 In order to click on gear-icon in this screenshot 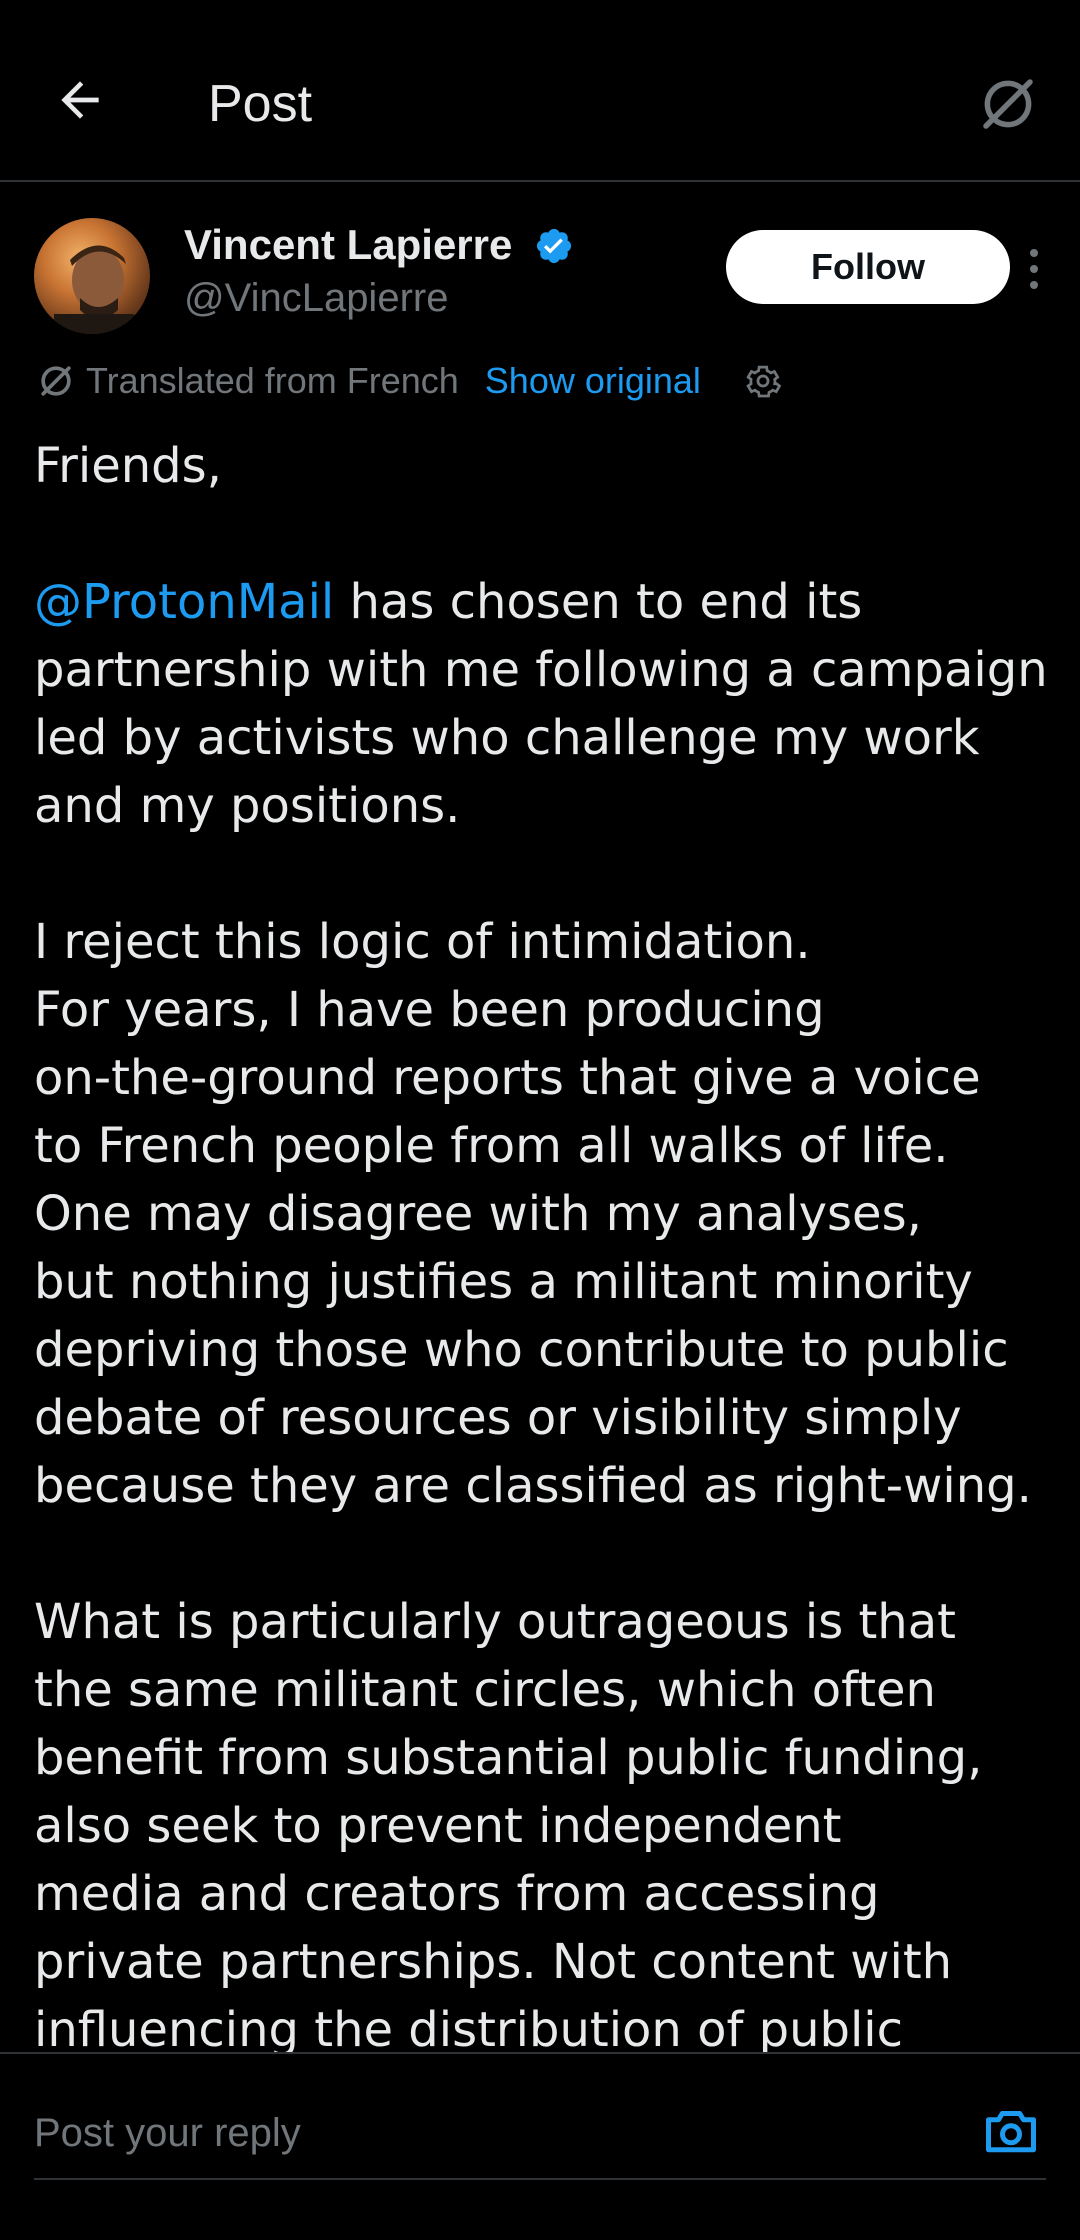, I will do `click(763, 381)`.